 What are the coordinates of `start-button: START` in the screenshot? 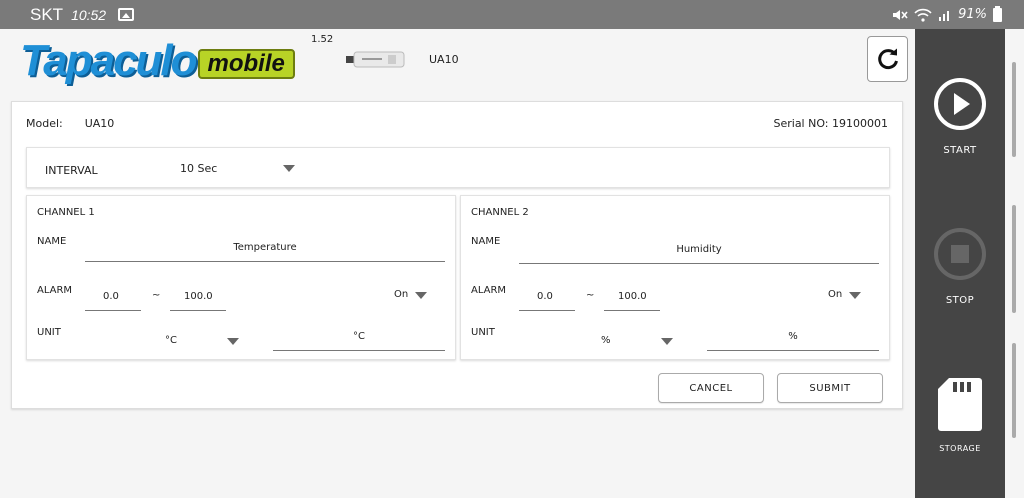 It's located at (960, 116).